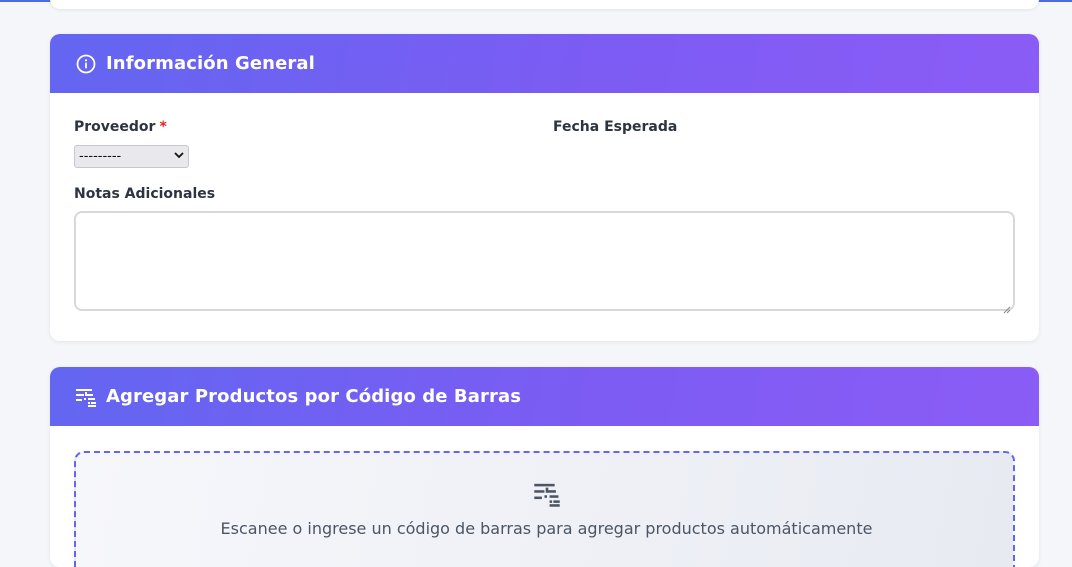 Image resolution: width=1072 pixels, height=567 pixels. I want to click on barcode-header: Agregar Productos por Código de Barras, so click(544, 396).